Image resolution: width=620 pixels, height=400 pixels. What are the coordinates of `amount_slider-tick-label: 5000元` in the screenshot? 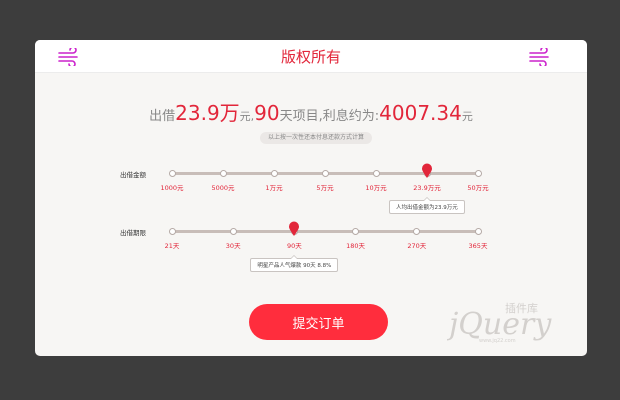 It's located at (223, 188).